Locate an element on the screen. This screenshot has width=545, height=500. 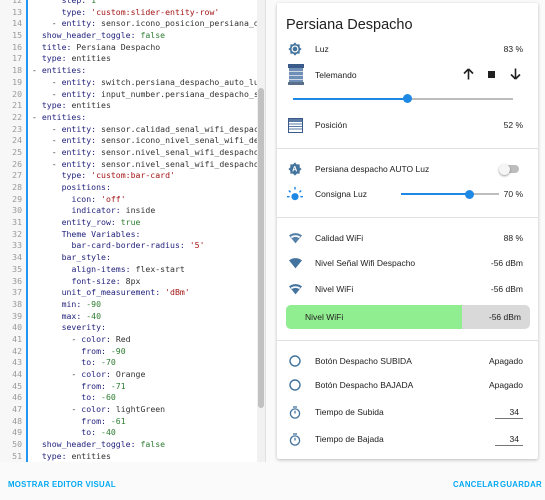
code-text: align-items: flex-start is located at coordinates (128, 268).